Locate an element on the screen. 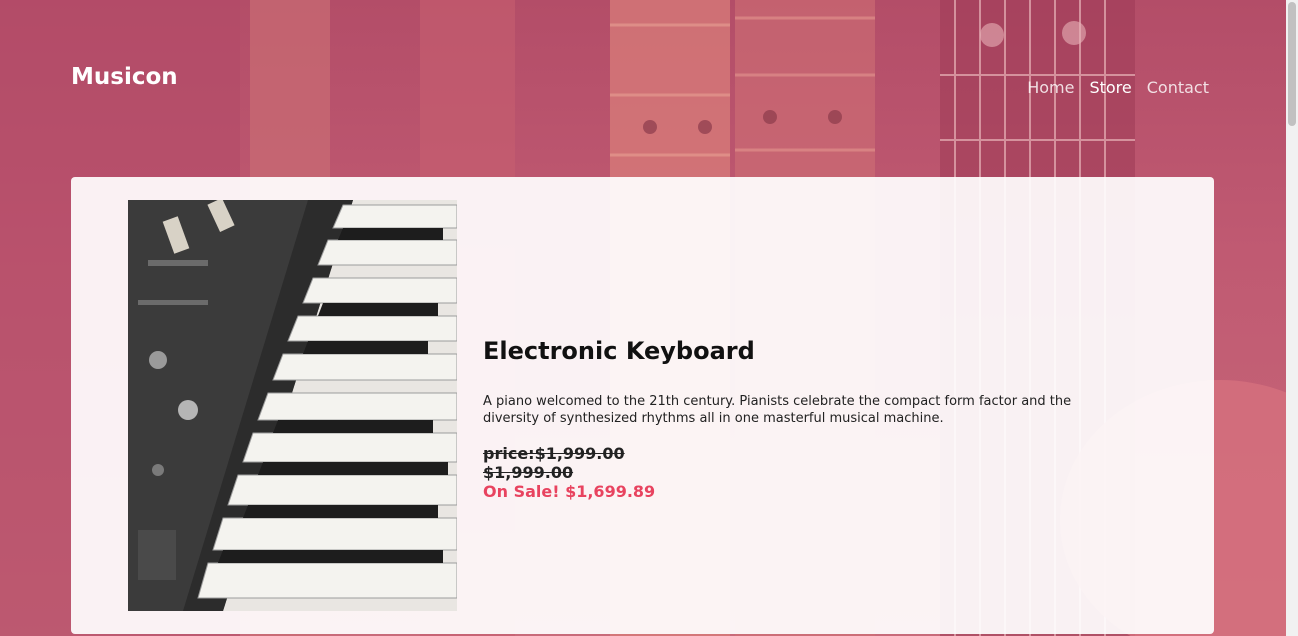  nav-home: Home is located at coordinates (1050, 87).